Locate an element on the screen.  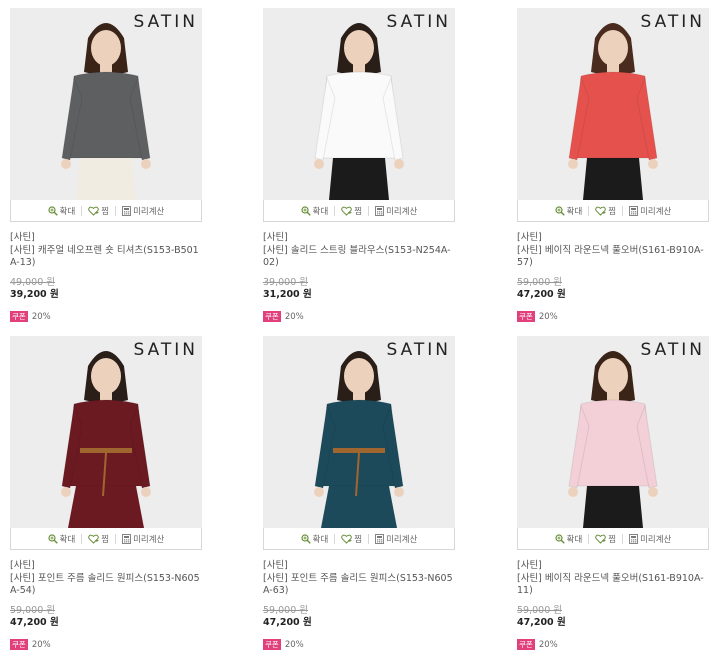
product-name: [사틴] 캐주얼 네오프렌 숏 티셔츠(S153-B501A-13) is located at coordinates (105, 257).